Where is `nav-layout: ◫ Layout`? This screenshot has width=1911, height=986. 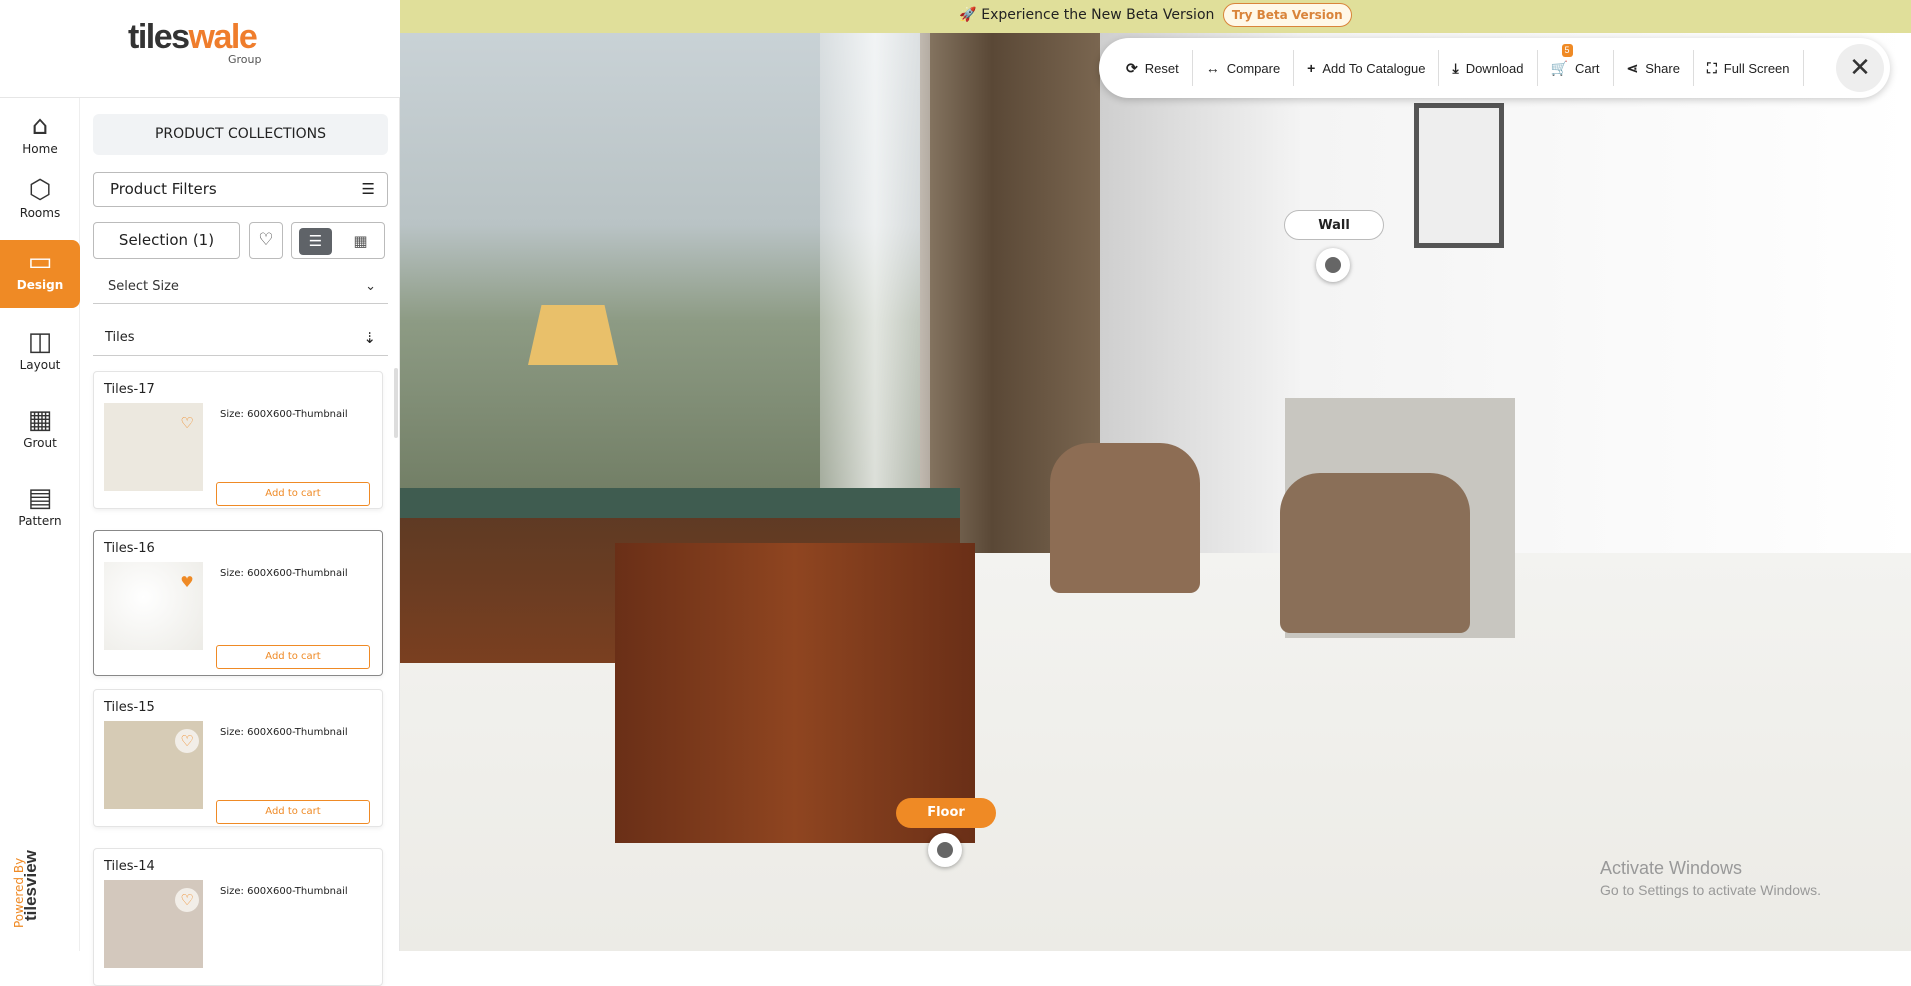
nav-layout: ◫ Layout is located at coordinates (40, 353).